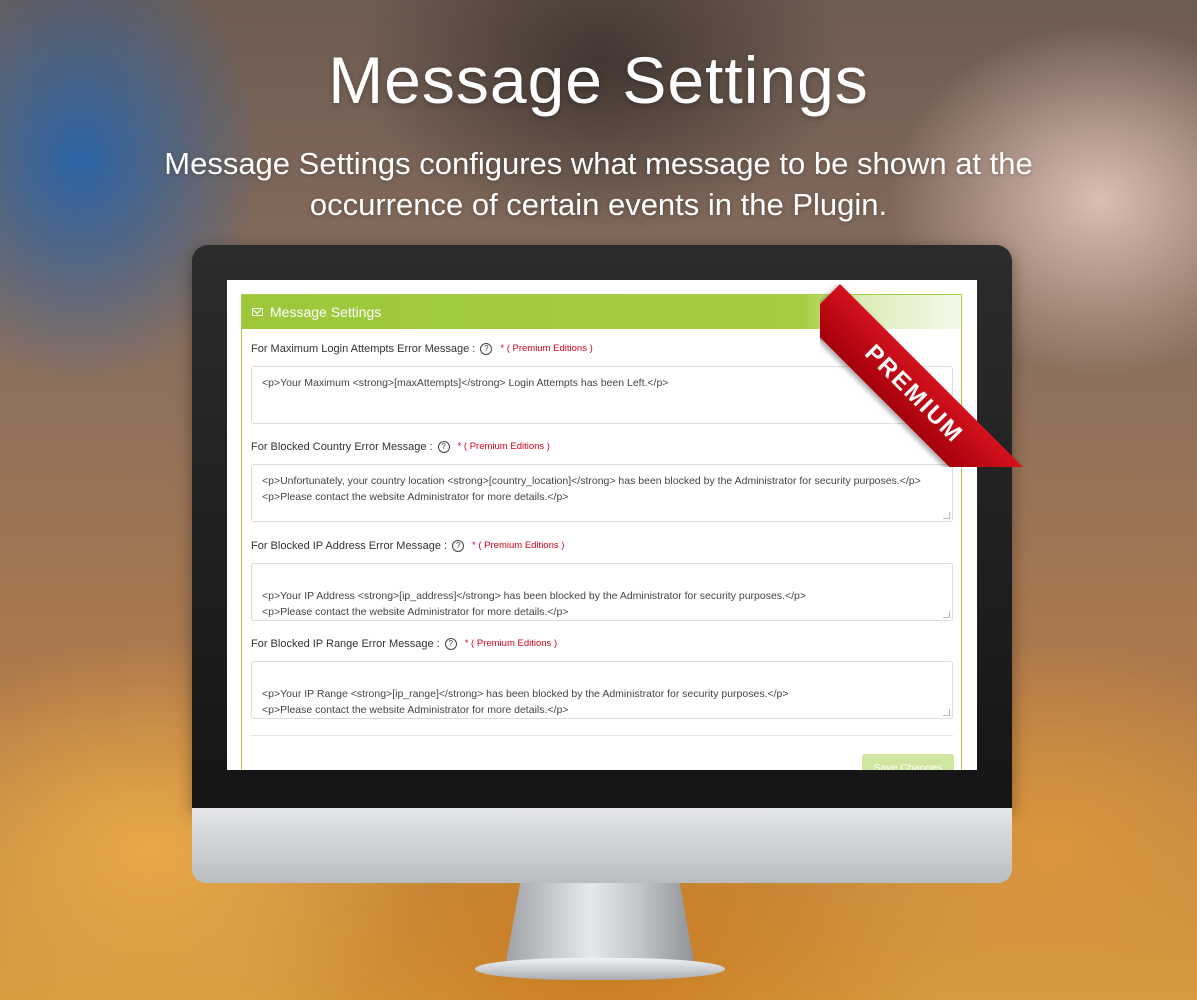 The height and width of the screenshot is (1000, 1197). I want to click on monitor-foot, so click(600, 969).